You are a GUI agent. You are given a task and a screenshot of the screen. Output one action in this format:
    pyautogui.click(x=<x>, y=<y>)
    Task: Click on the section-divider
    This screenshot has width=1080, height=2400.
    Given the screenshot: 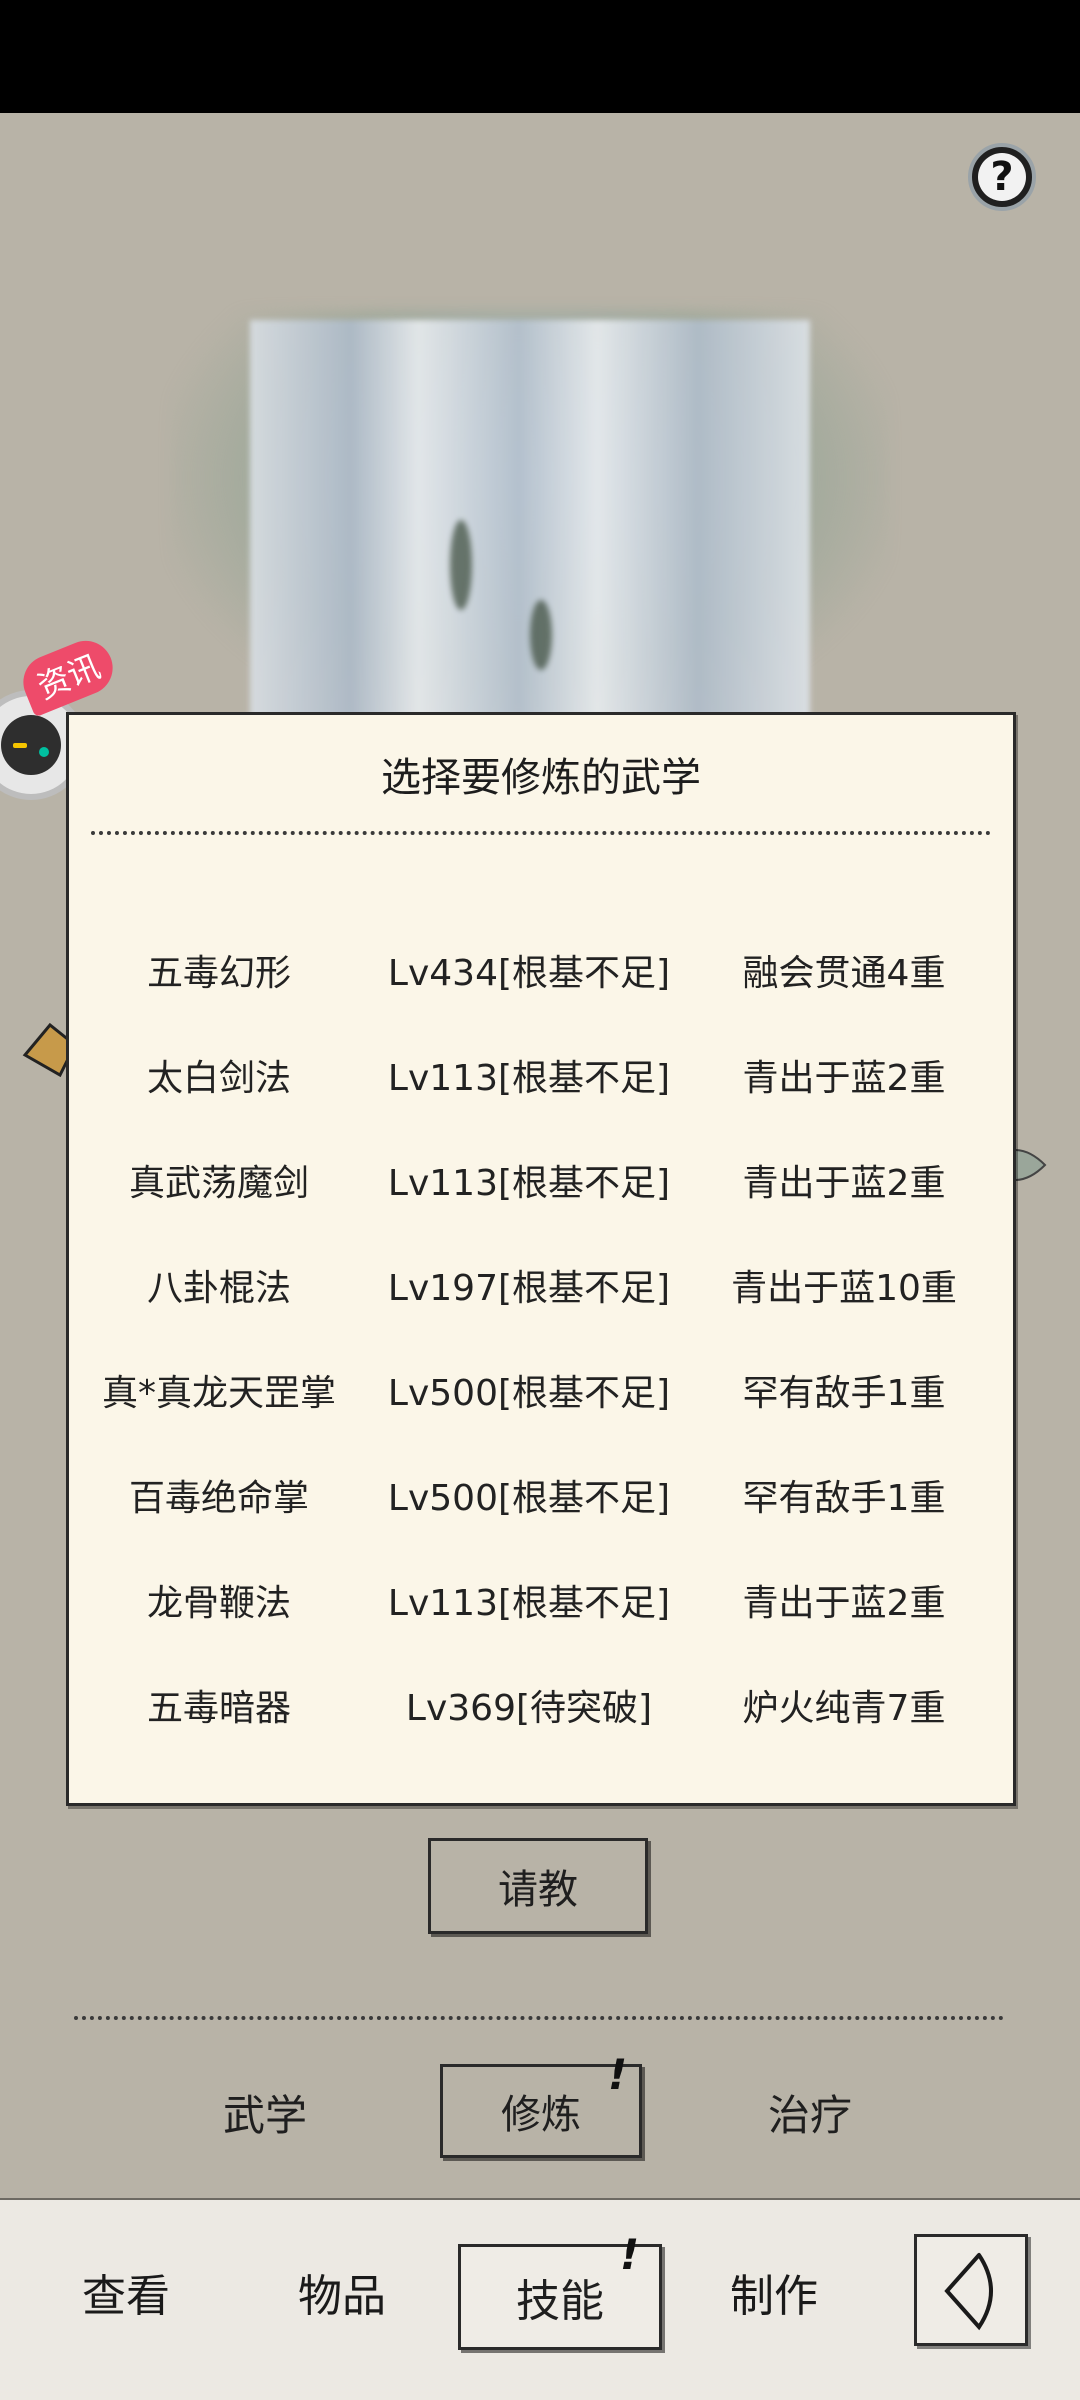 What is the action you would take?
    pyautogui.click(x=539, y=2018)
    